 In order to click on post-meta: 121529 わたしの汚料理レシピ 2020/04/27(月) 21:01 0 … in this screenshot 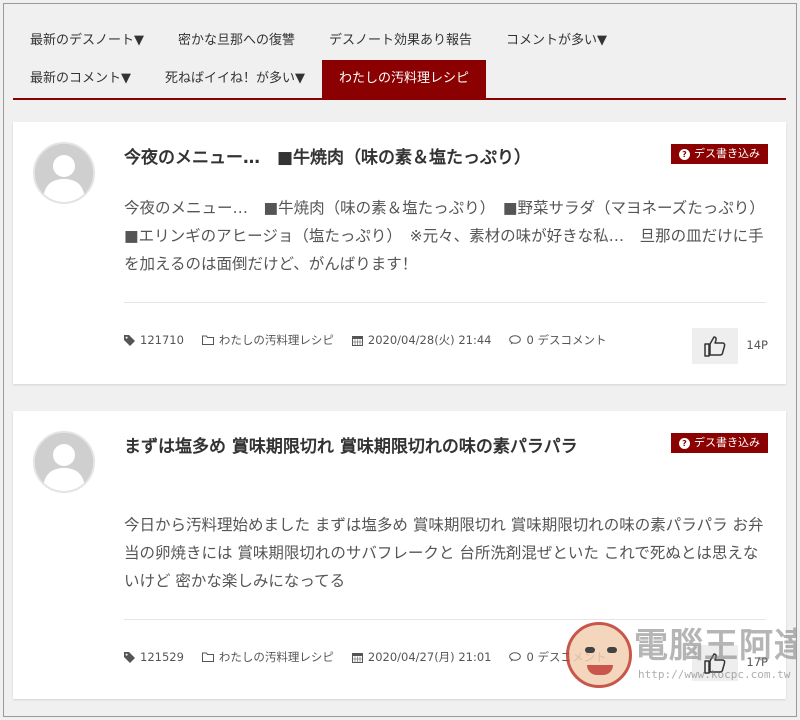, I will do `click(374, 657)`.